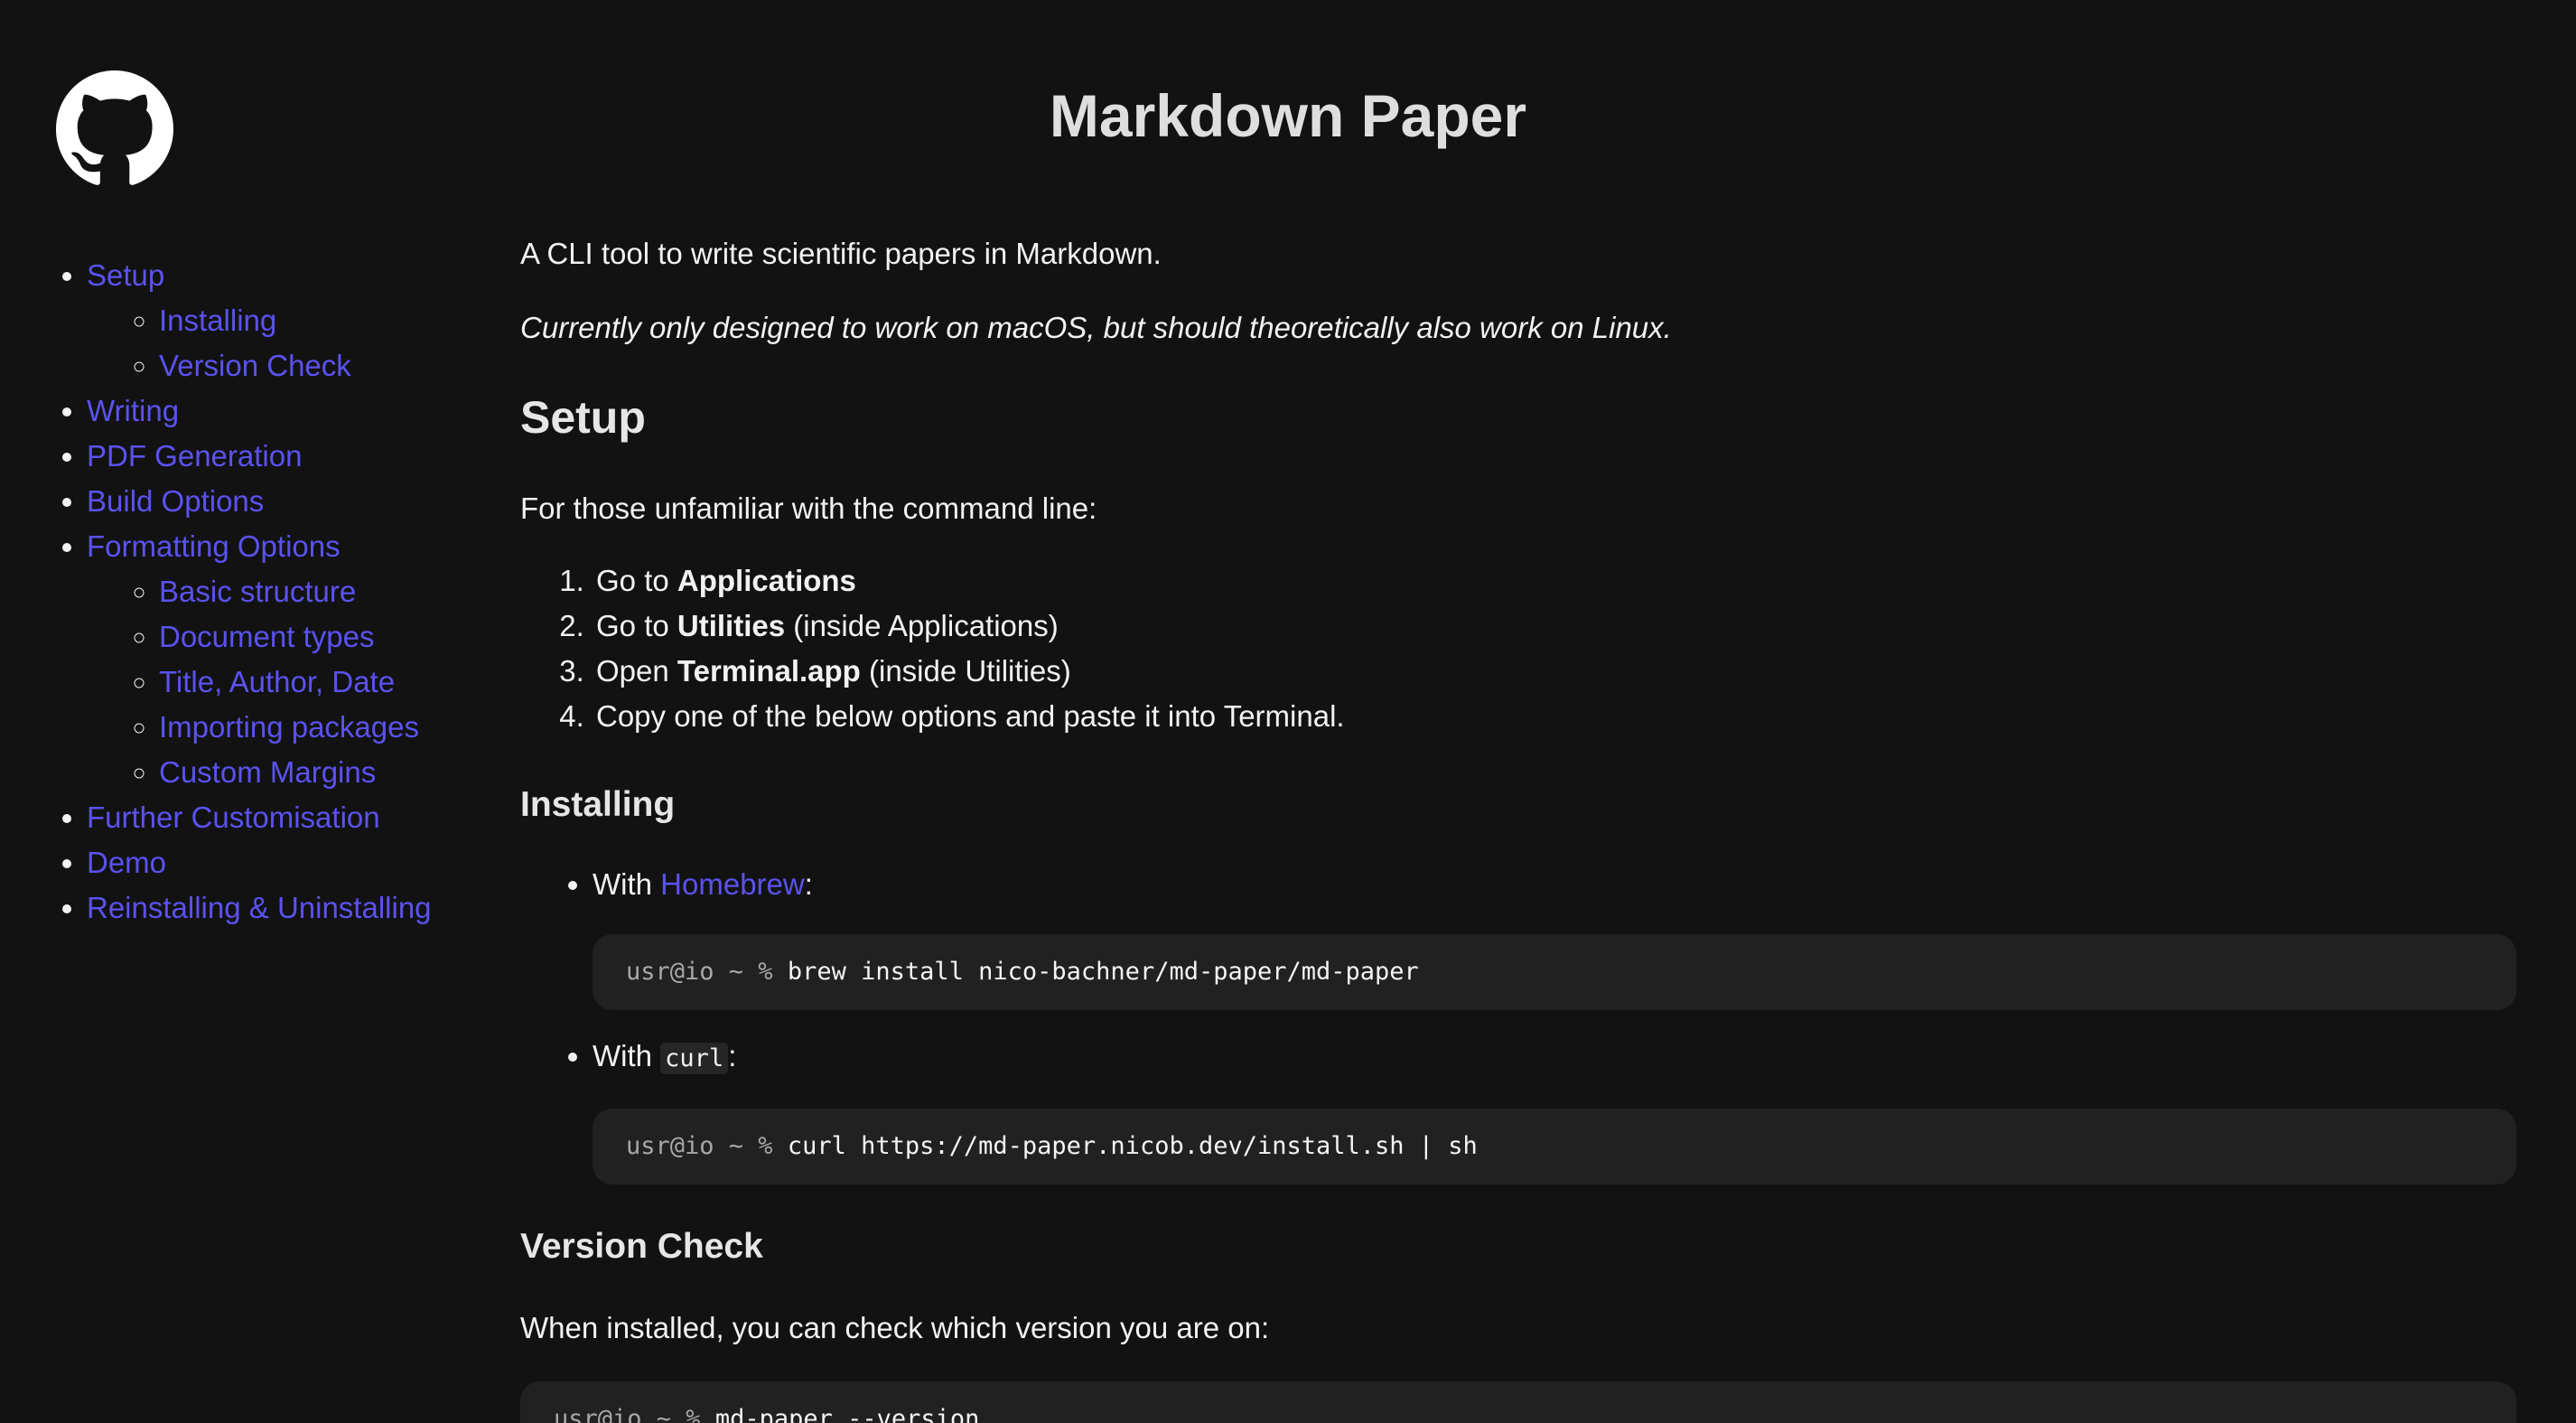 This screenshot has width=2576, height=1423. I want to click on step-text: Open, so click(636, 671).